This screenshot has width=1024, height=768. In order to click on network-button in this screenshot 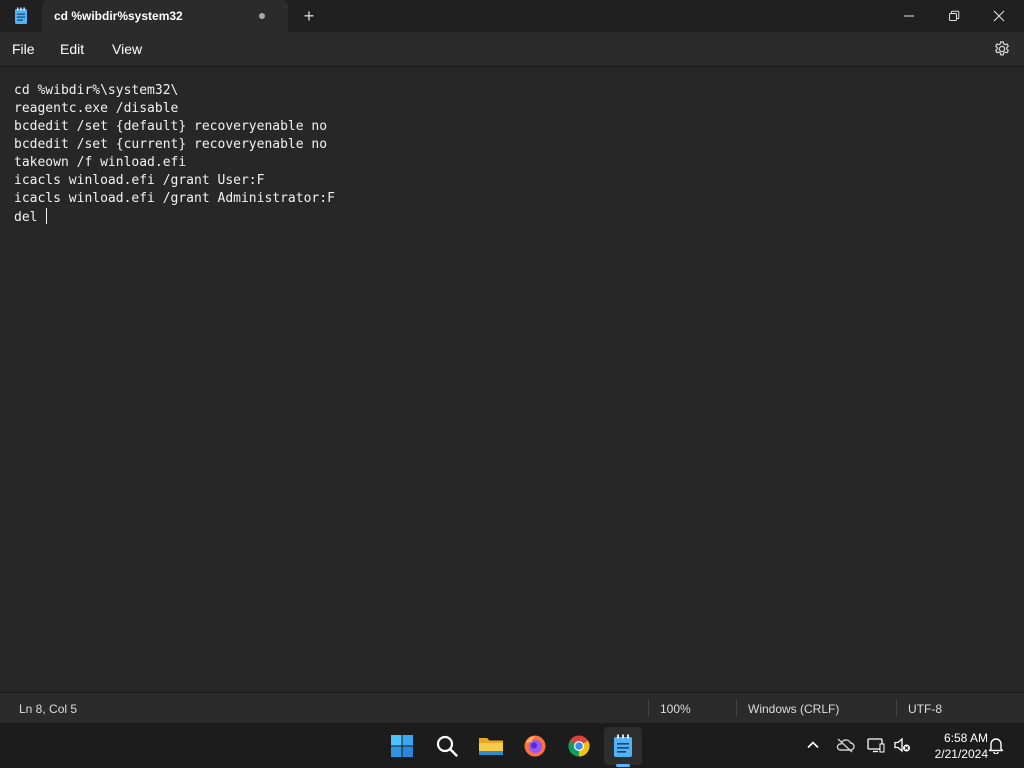, I will do `click(876, 745)`.